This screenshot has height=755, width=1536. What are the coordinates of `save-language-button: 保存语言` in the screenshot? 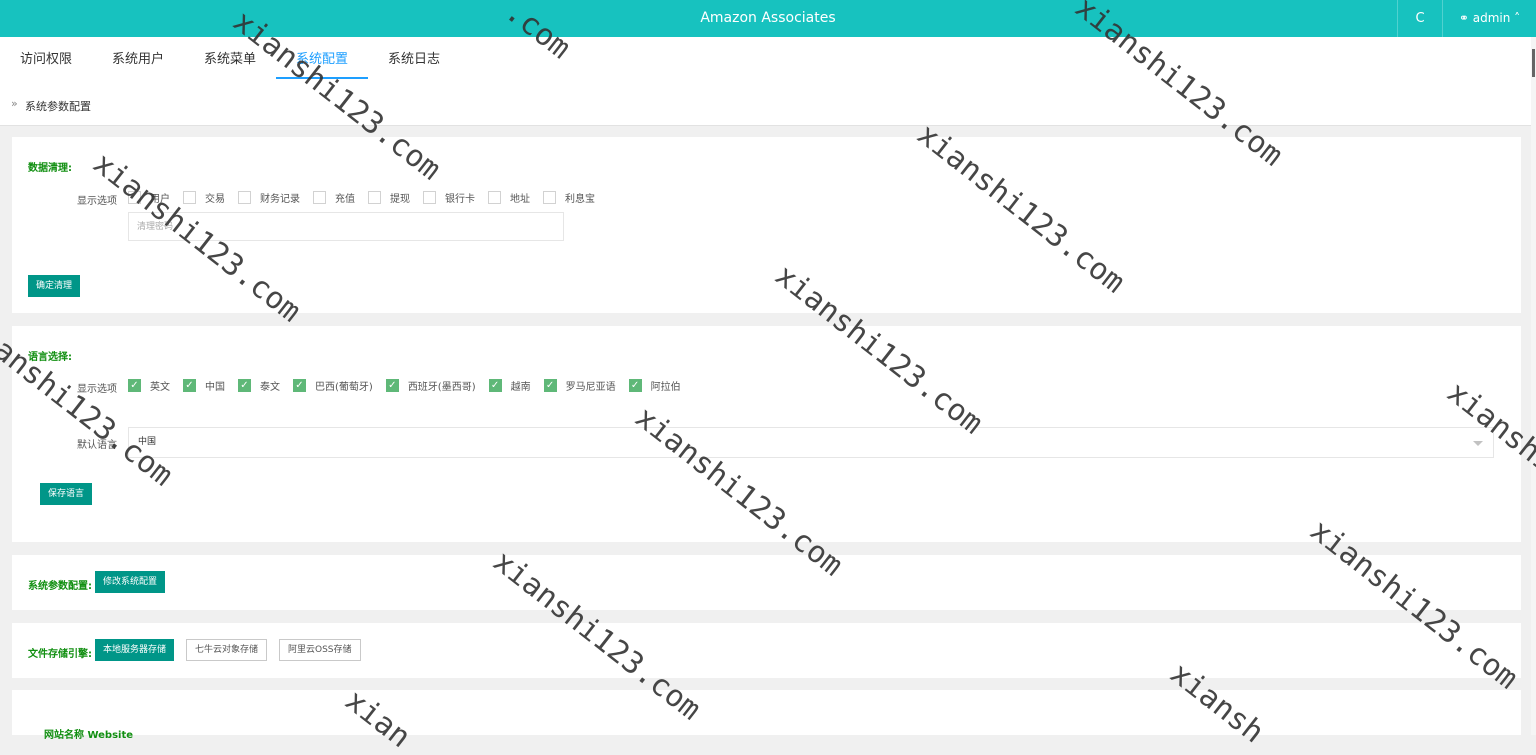 It's located at (66, 494).